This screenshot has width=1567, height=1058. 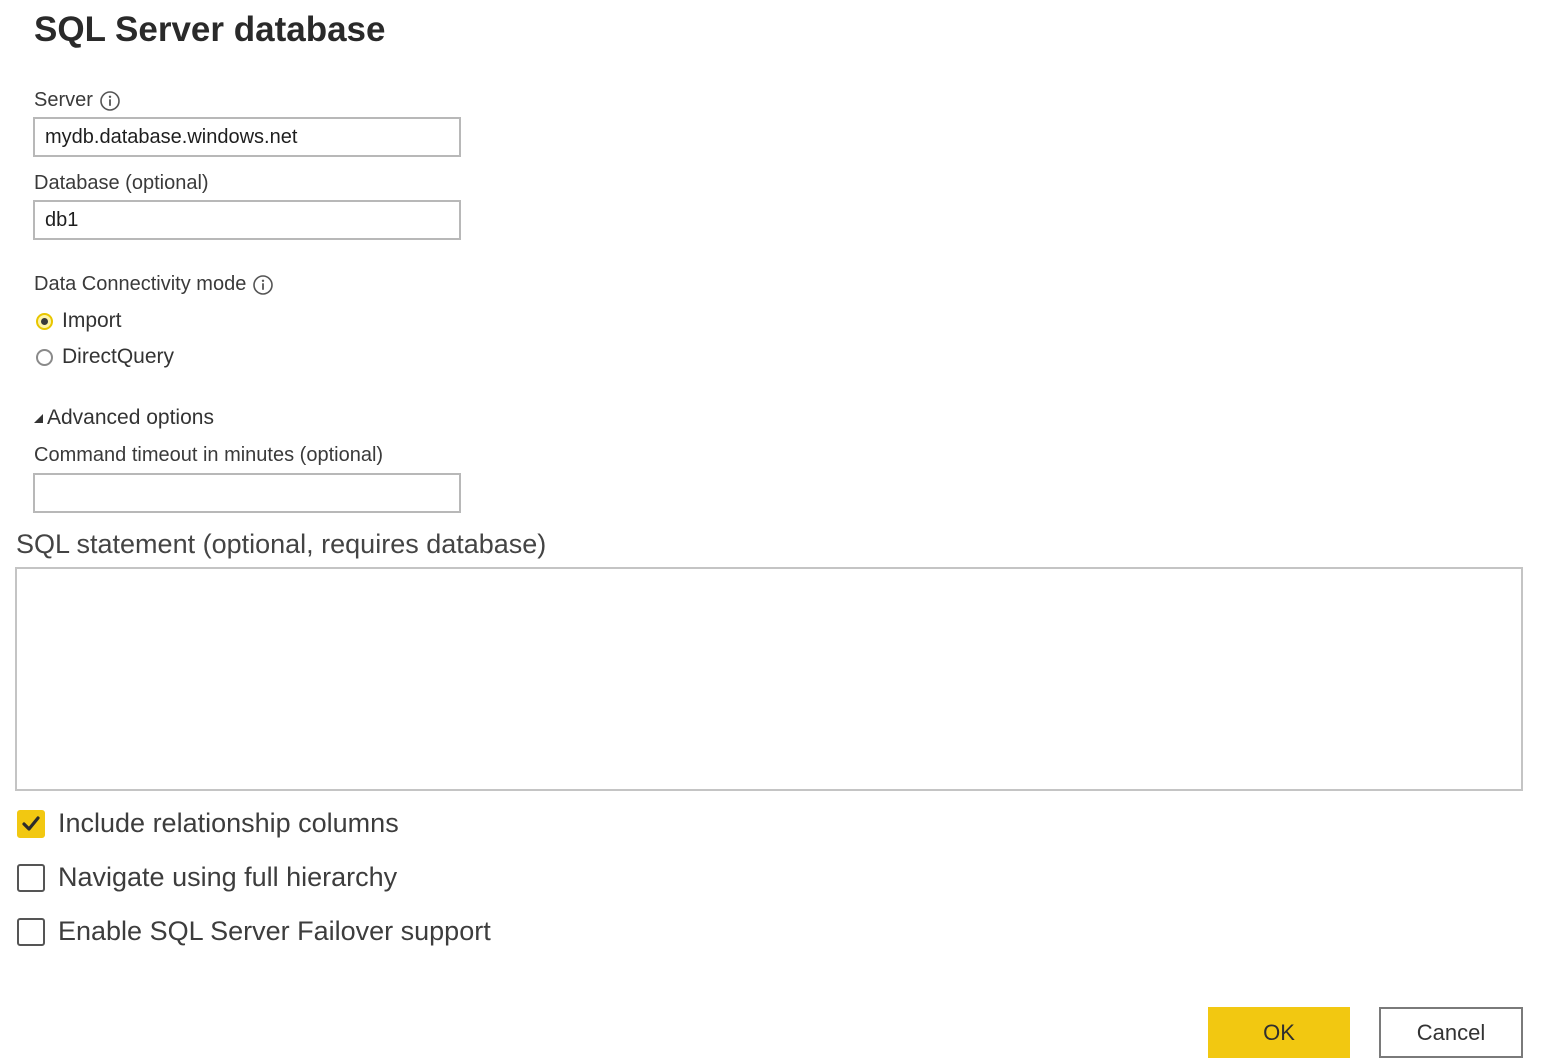 I want to click on cancel-button: Cancel, so click(x=1451, y=1032).